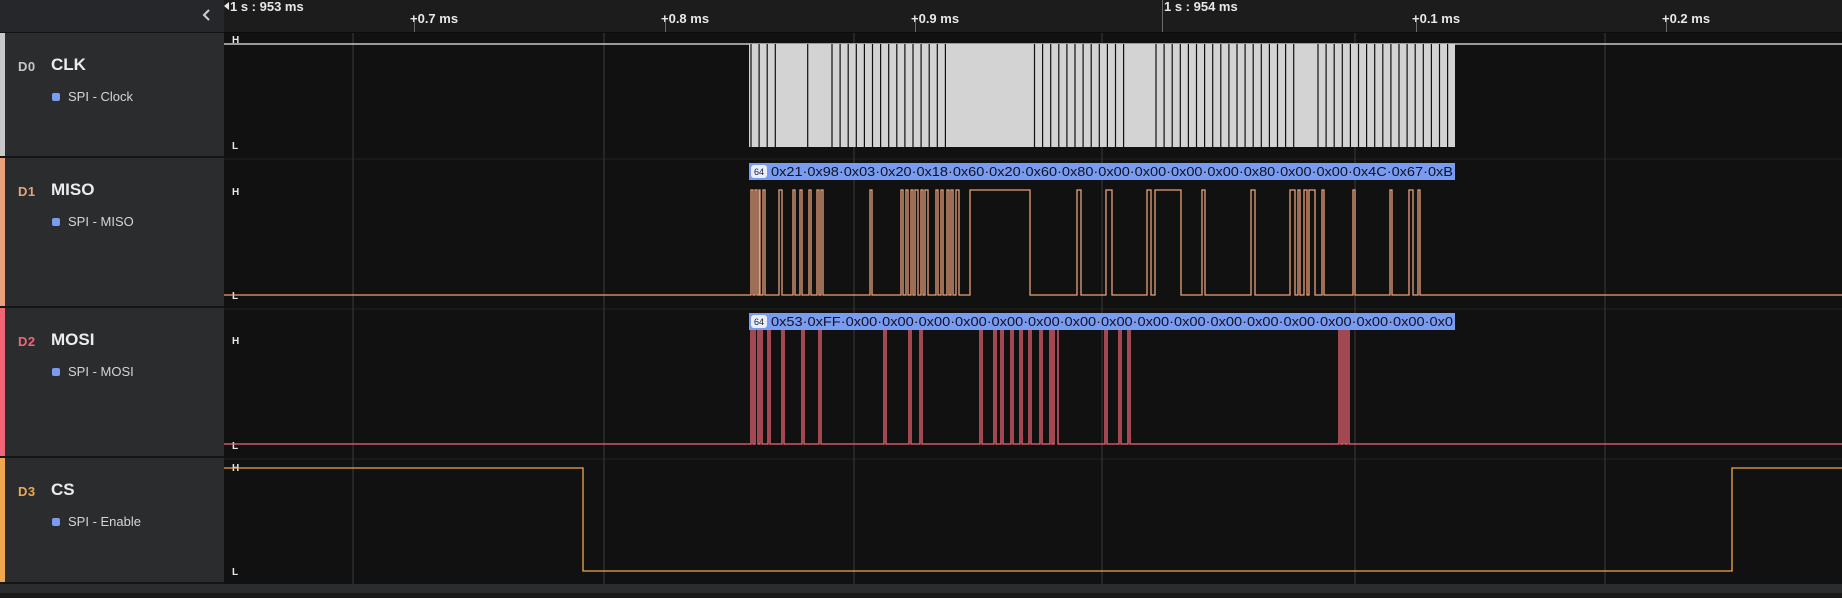  I want to click on channel-id: D0, so click(27, 66).